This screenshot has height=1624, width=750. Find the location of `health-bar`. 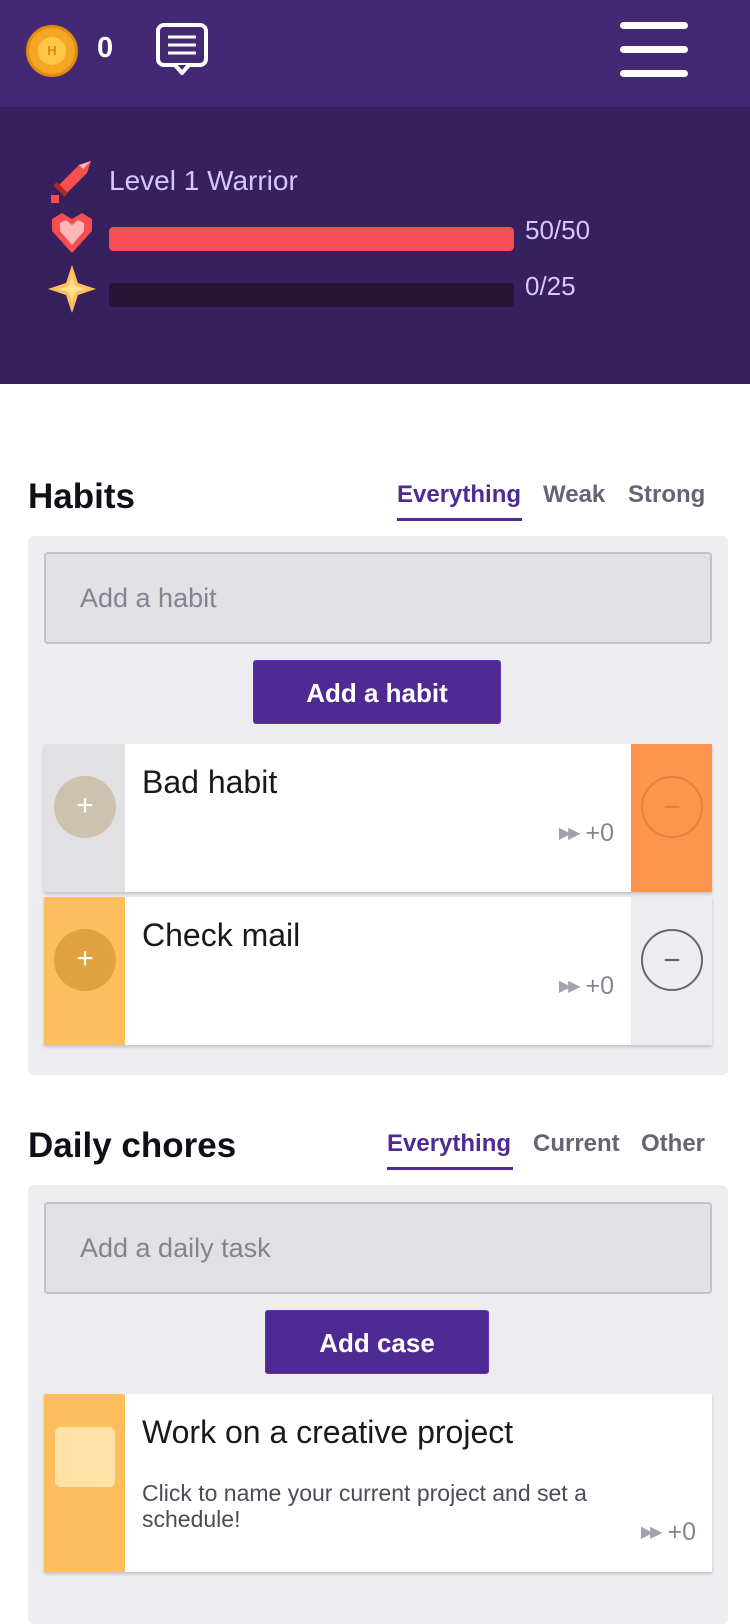

health-bar is located at coordinates (311, 239).